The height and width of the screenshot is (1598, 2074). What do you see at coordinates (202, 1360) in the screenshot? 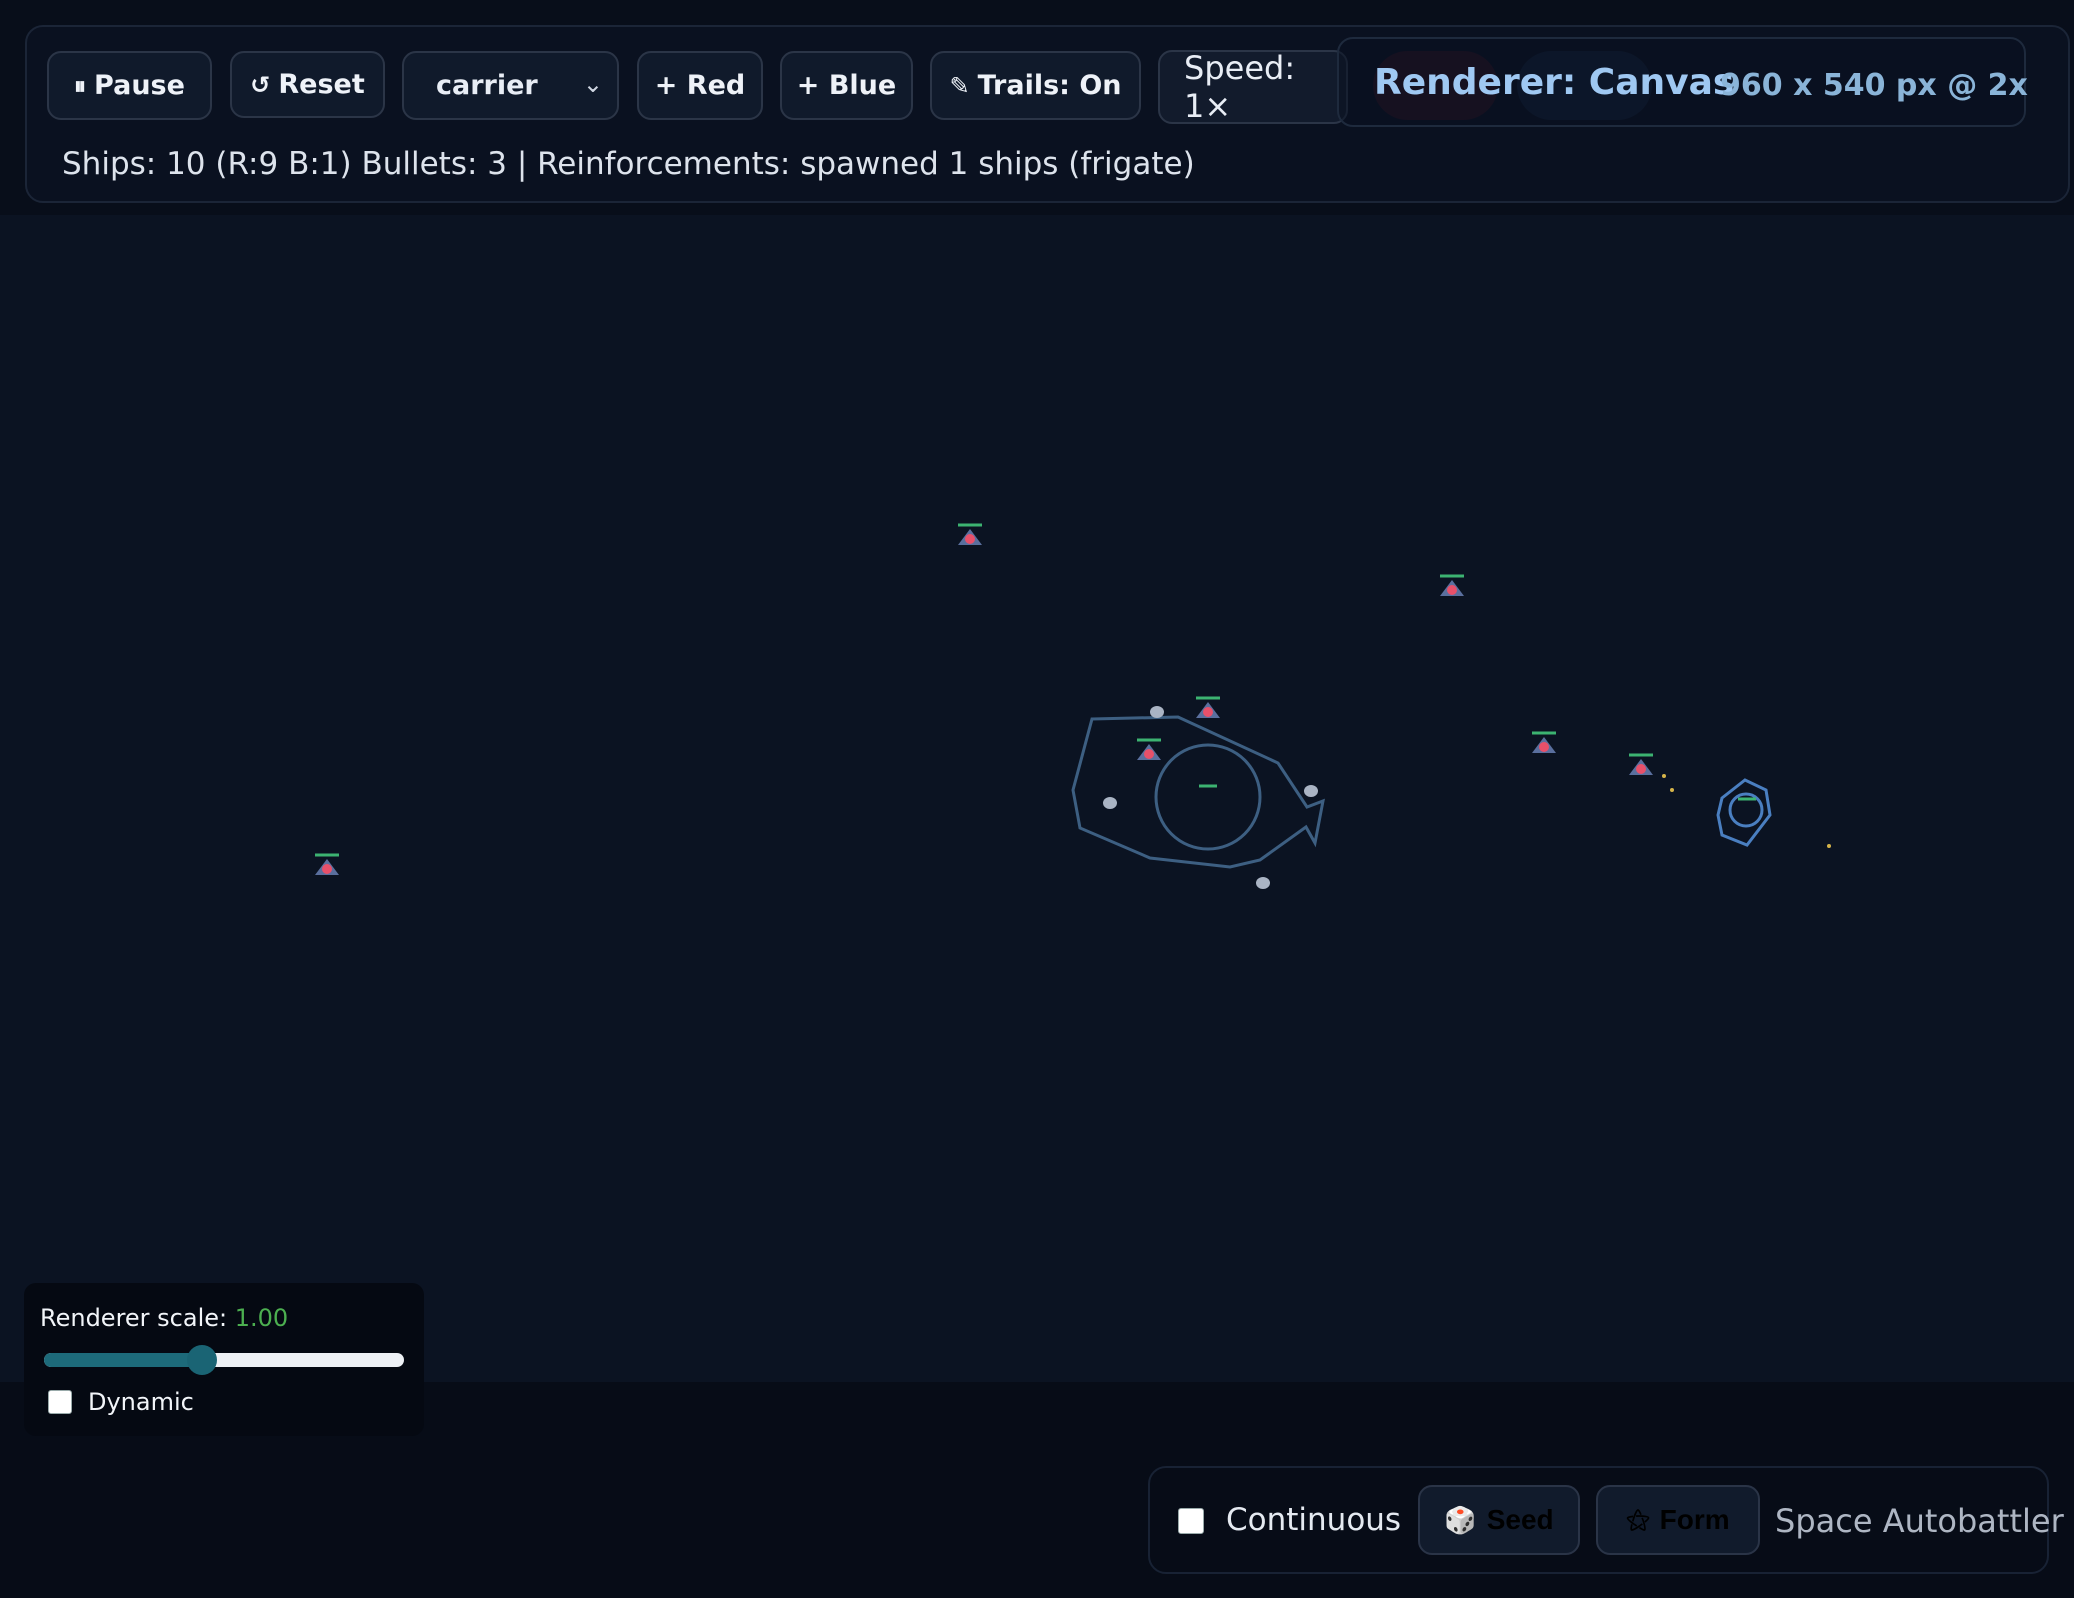
I see `slider-thumb` at bounding box center [202, 1360].